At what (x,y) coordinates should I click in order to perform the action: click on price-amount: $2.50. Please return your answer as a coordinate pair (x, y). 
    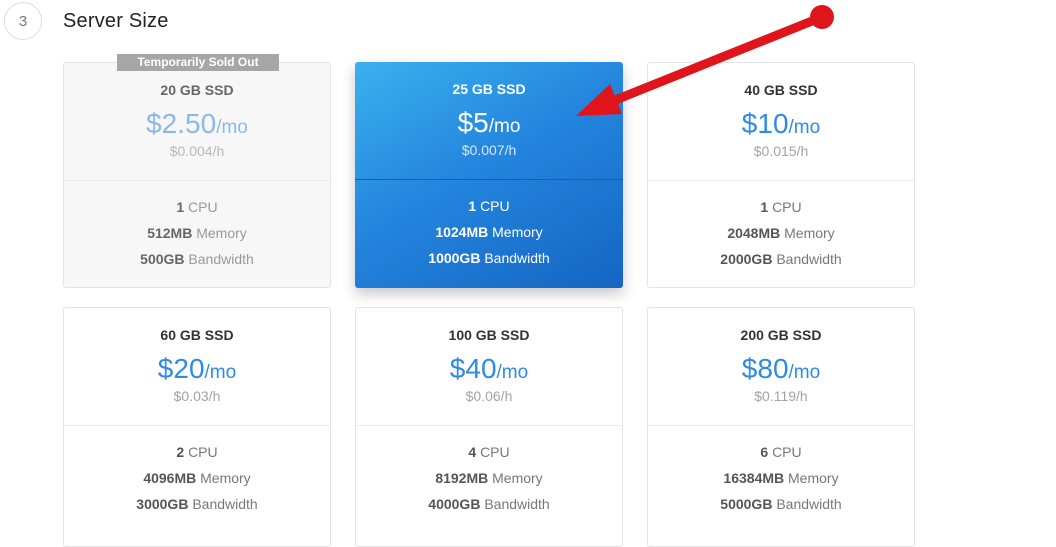
    Looking at the image, I should click on (181, 123).